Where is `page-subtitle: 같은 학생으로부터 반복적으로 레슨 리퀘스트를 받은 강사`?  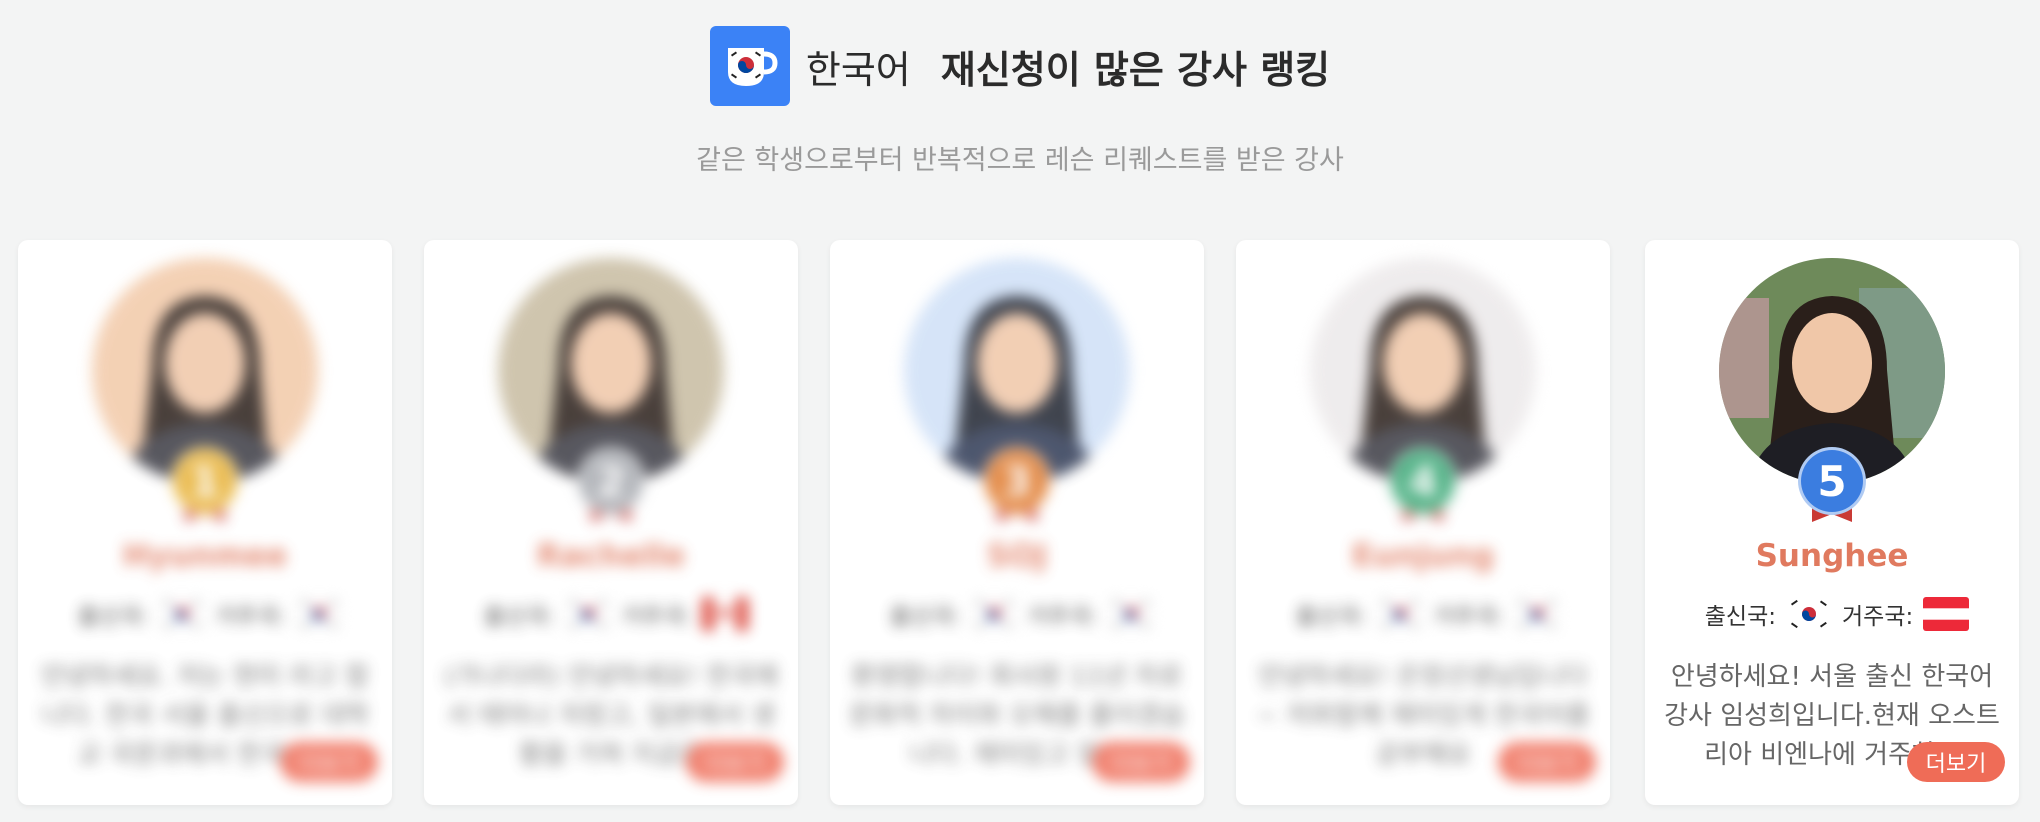 page-subtitle: 같은 학생으로부터 반복적으로 레슨 리퀘스트를 받은 강사 is located at coordinates (1020, 160).